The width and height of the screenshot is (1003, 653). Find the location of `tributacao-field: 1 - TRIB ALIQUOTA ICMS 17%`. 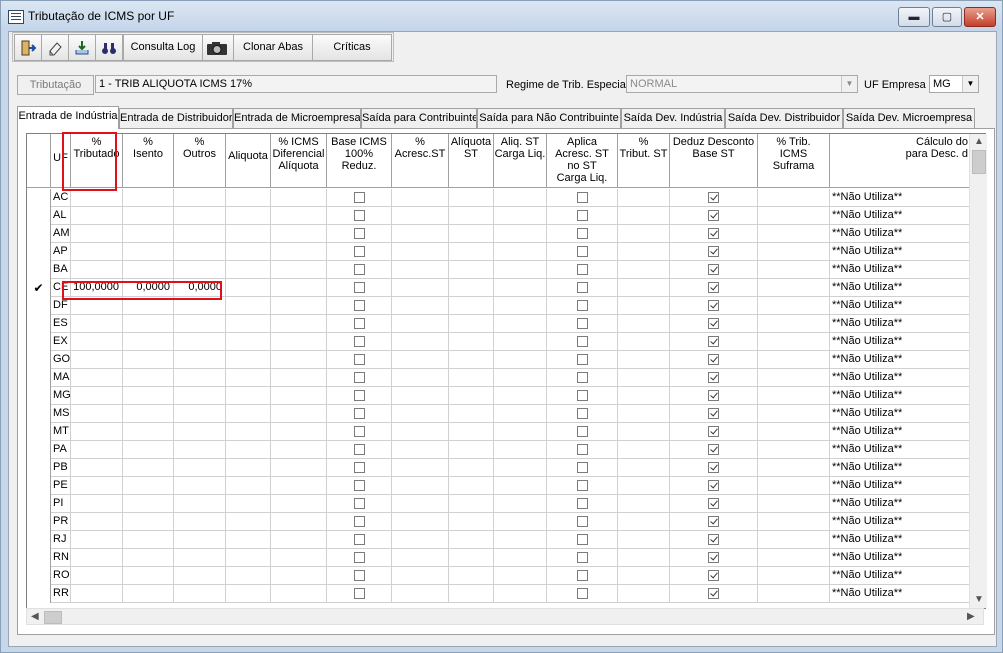

tributacao-field: 1 - TRIB ALIQUOTA ICMS 17% is located at coordinates (296, 84).